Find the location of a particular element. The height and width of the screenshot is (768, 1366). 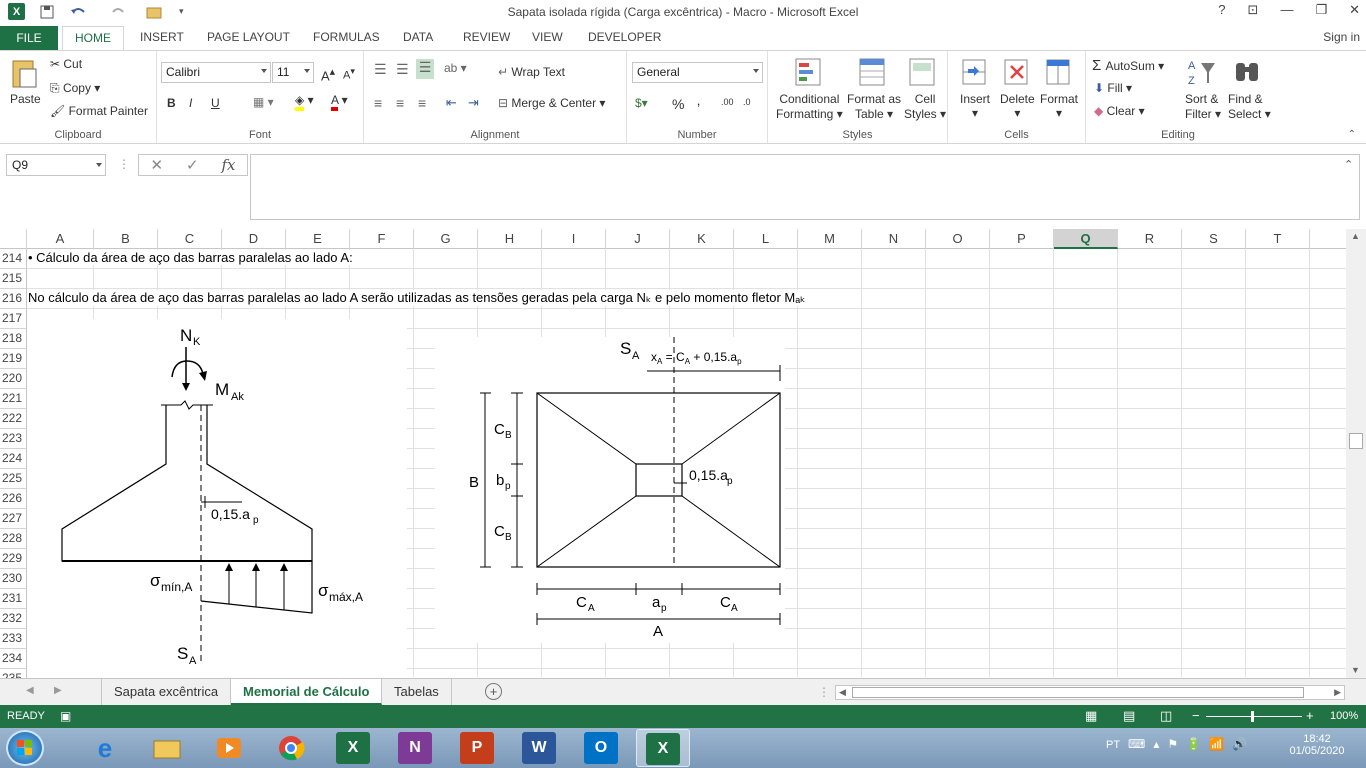

column-header-p: P is located at coordinates (1022, 239).